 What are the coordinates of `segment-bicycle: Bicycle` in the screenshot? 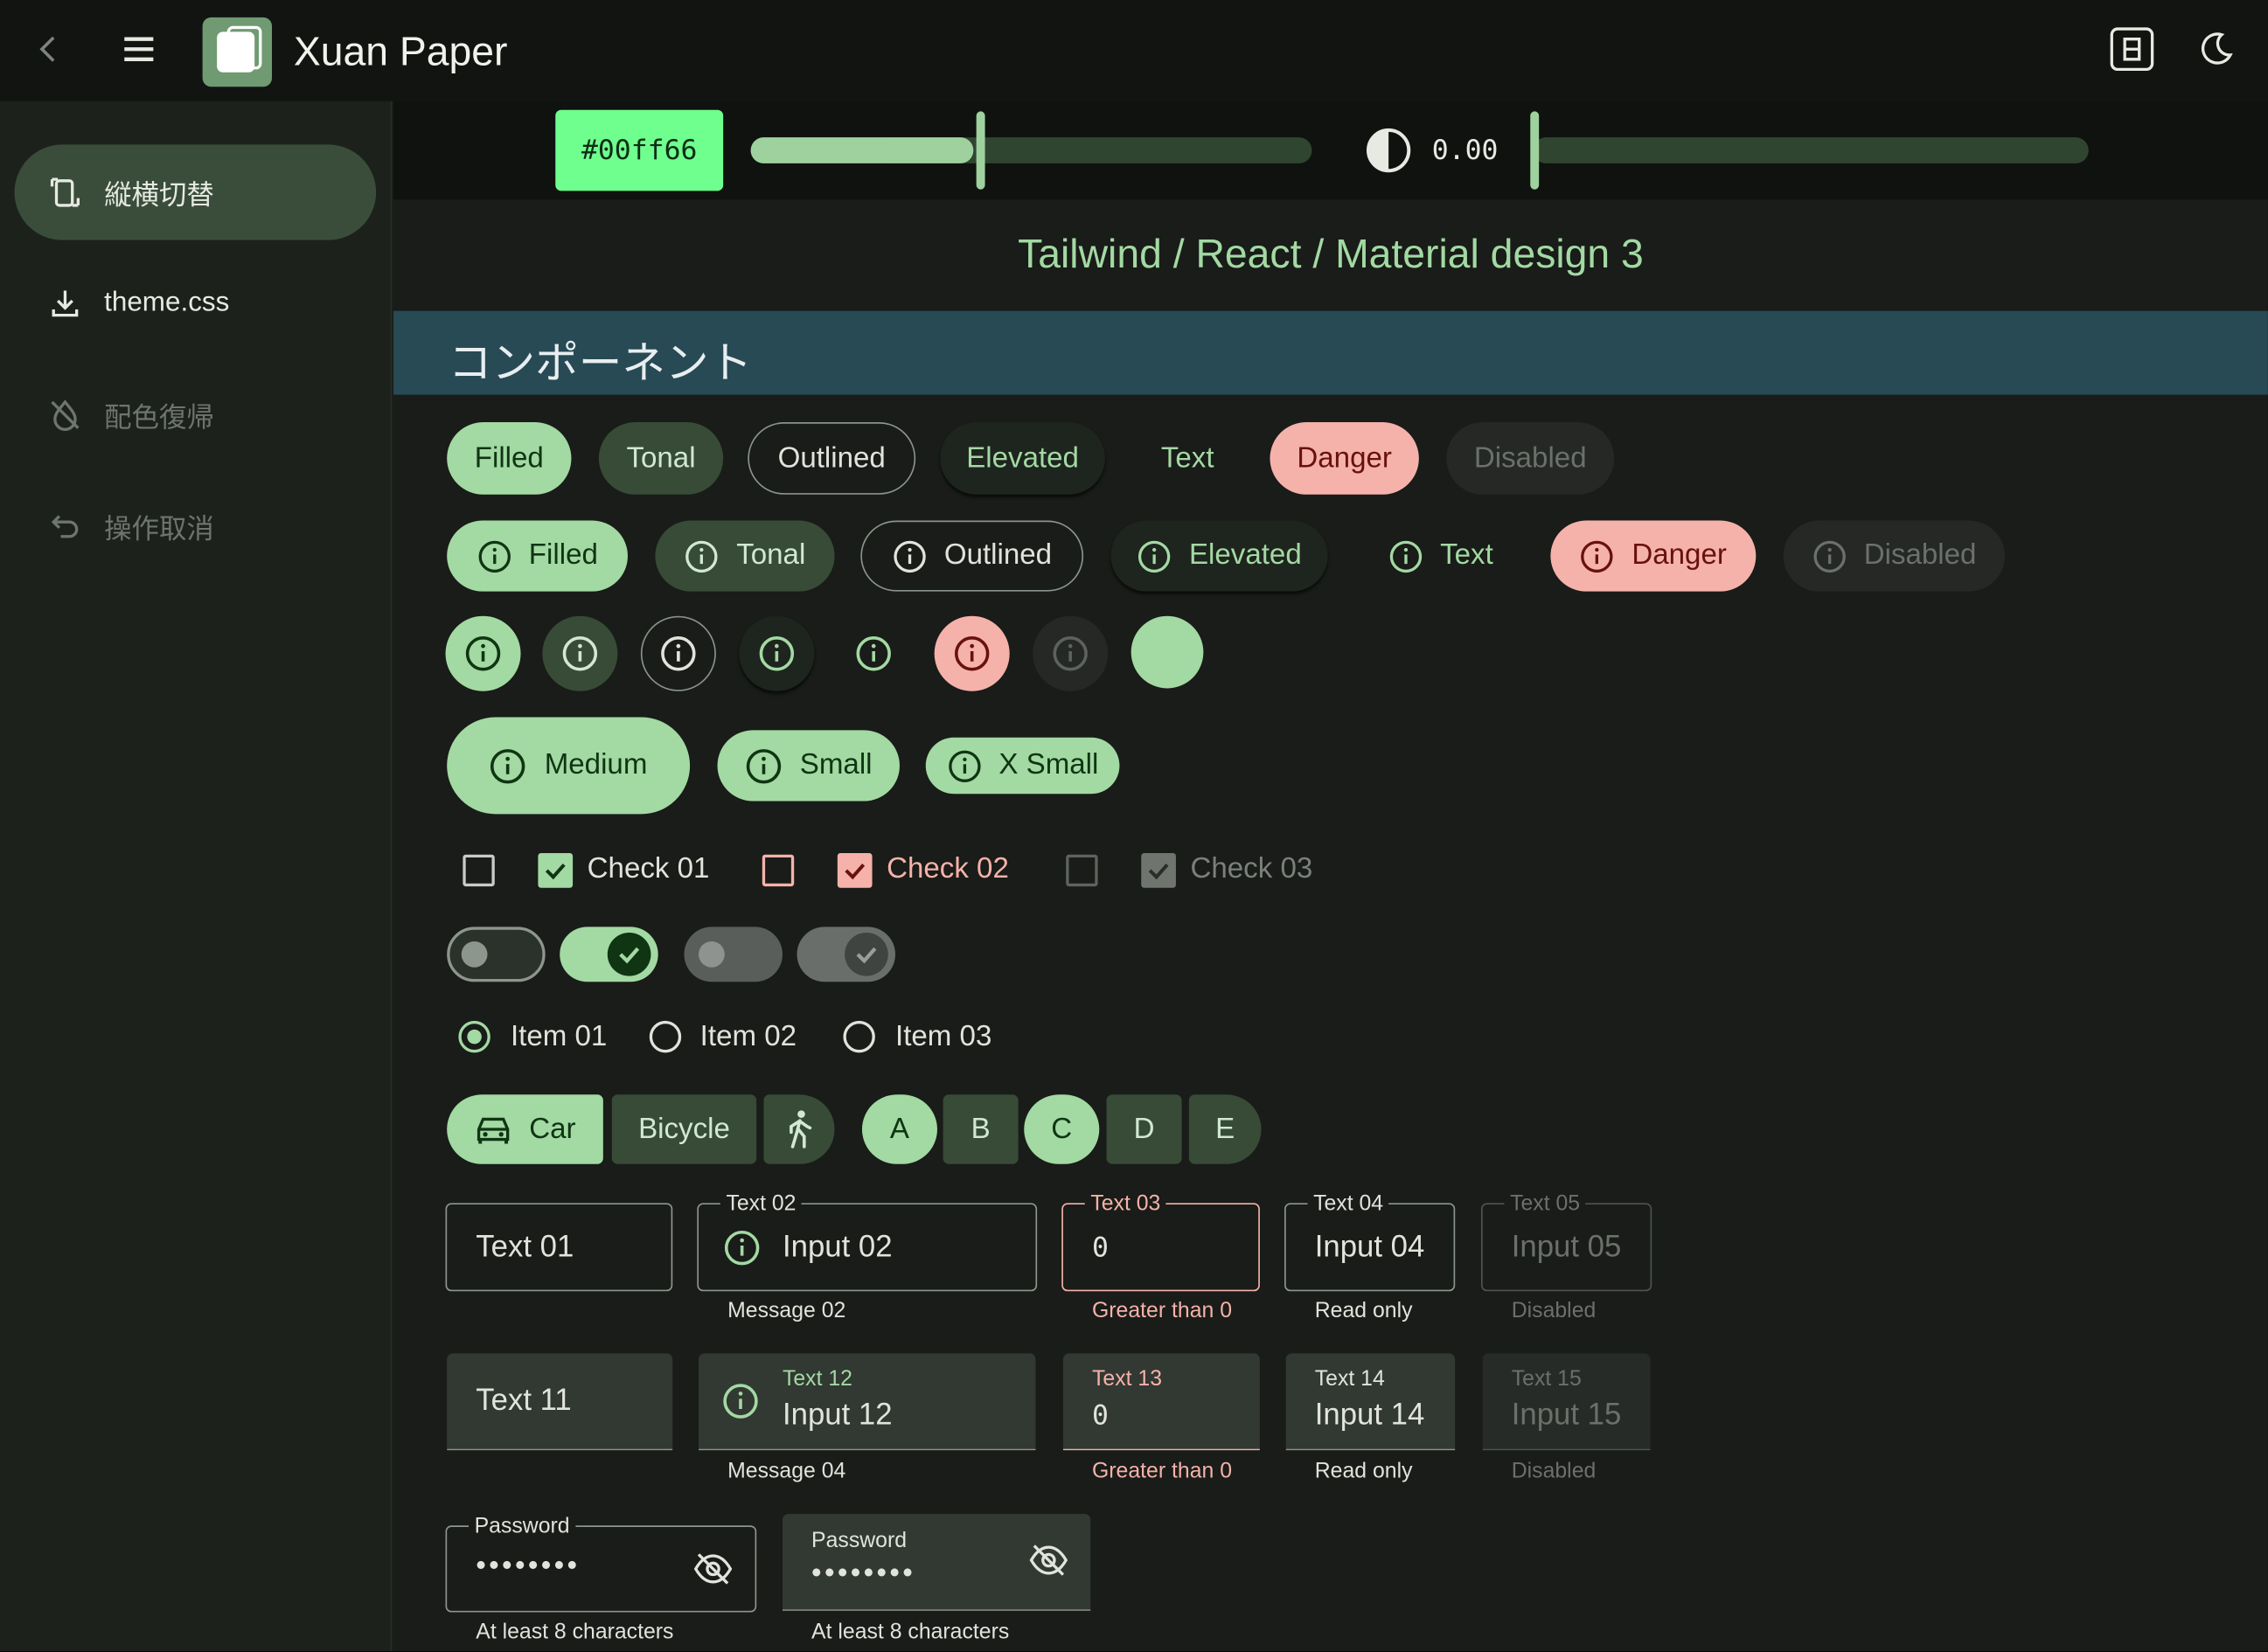 It's located at (684, 1129).